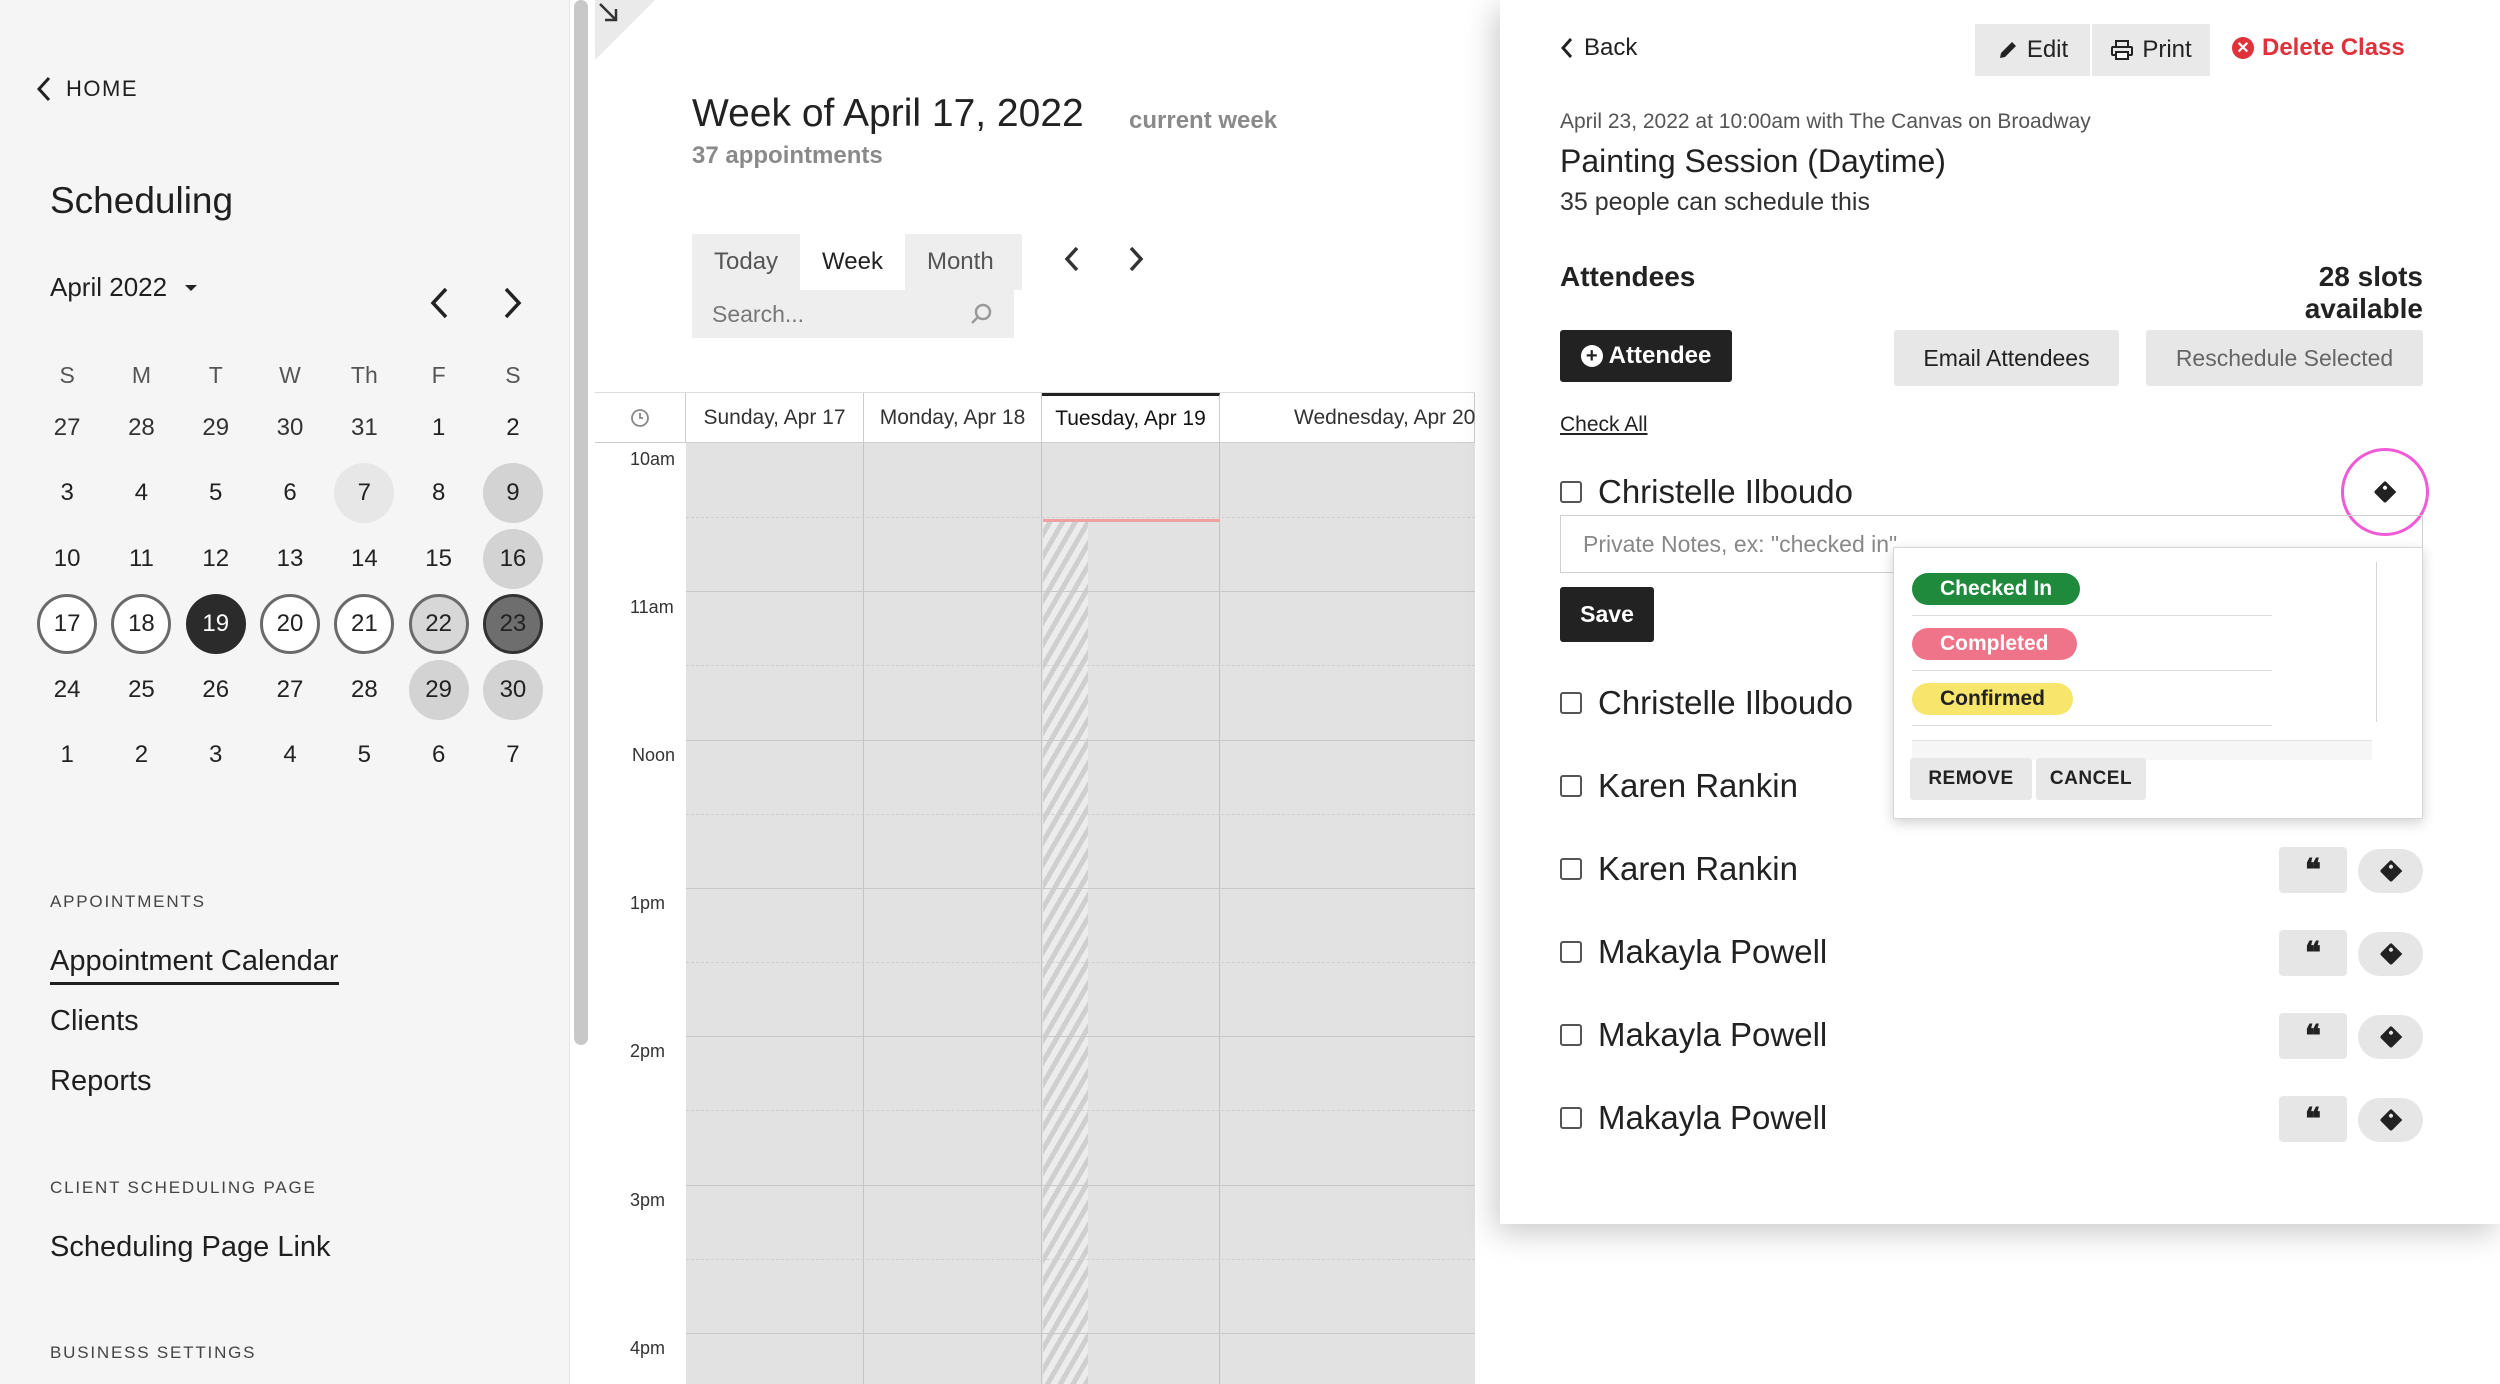 This screenshot has width=2500, height=1384. What do you see at coordinates (67, 625) in the screenshot?
I see `calendar-day: 17` at bounding box center [67, 625].